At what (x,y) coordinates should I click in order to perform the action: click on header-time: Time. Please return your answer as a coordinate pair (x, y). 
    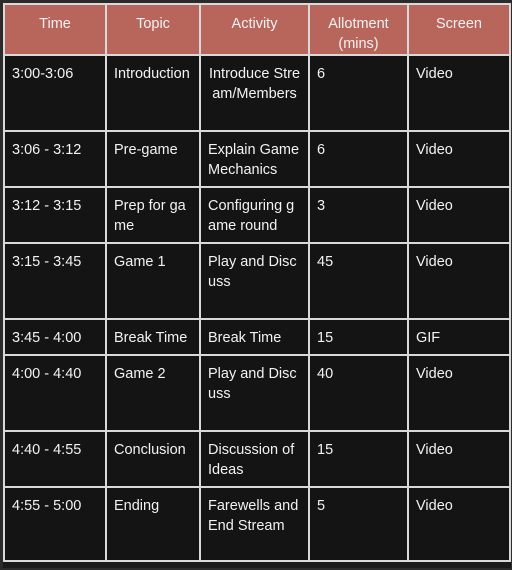
    Looking at the image, I should click on (55, 29).